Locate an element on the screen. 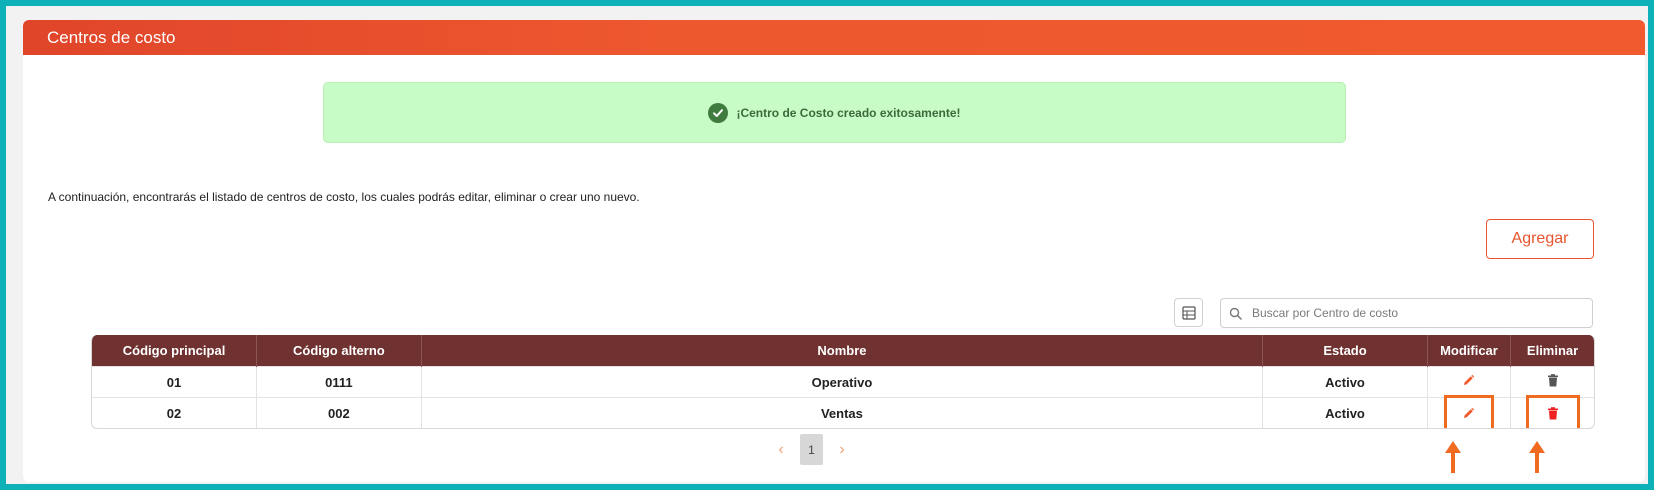 The image size is (1654, 490). export-excel-icon is located at coordinates (1188, 312).